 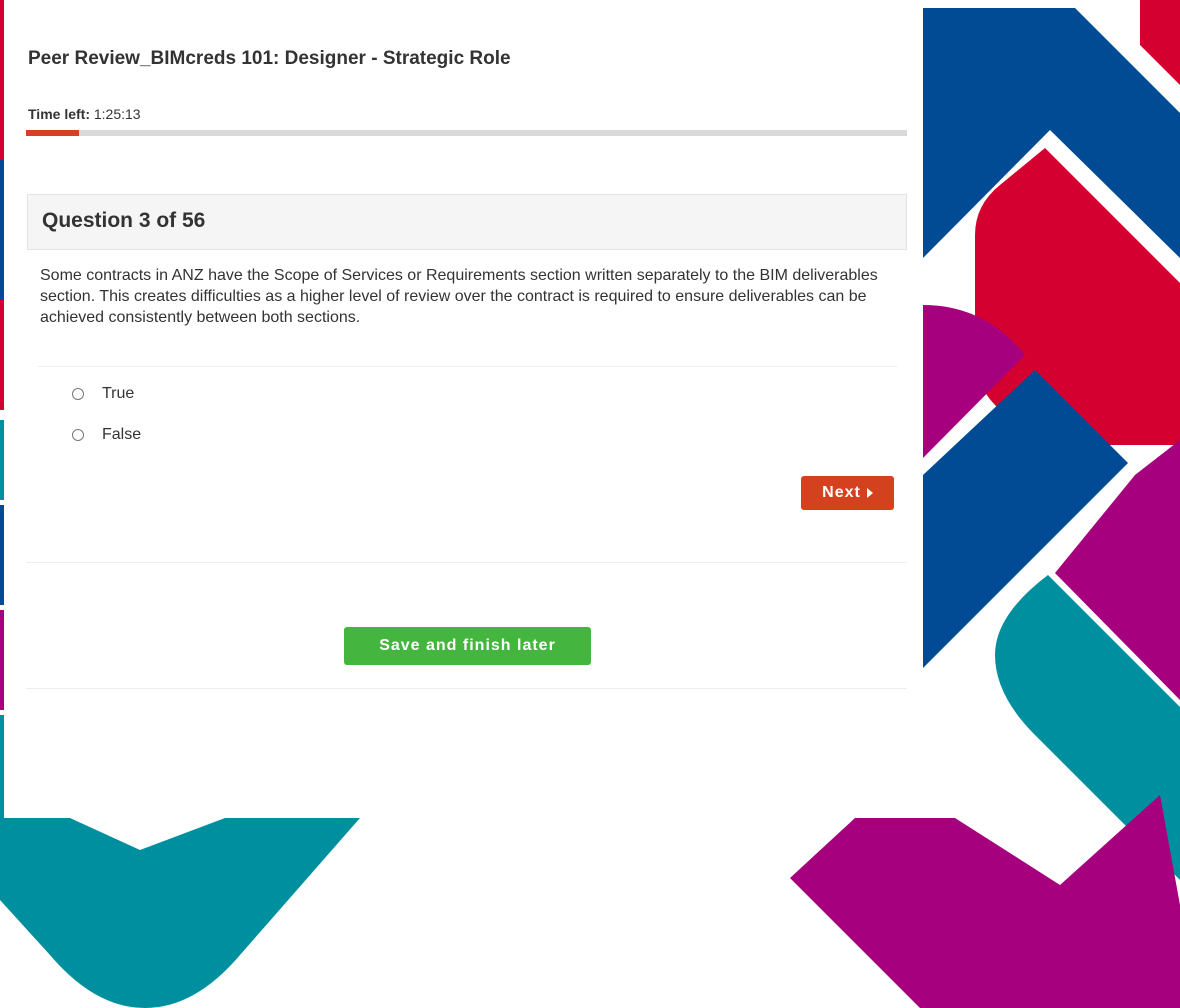 What do you see at coordinates (59, 114) in the screenshot?
I see `time-left-label: Time left:` at bounding box center [59, 114].